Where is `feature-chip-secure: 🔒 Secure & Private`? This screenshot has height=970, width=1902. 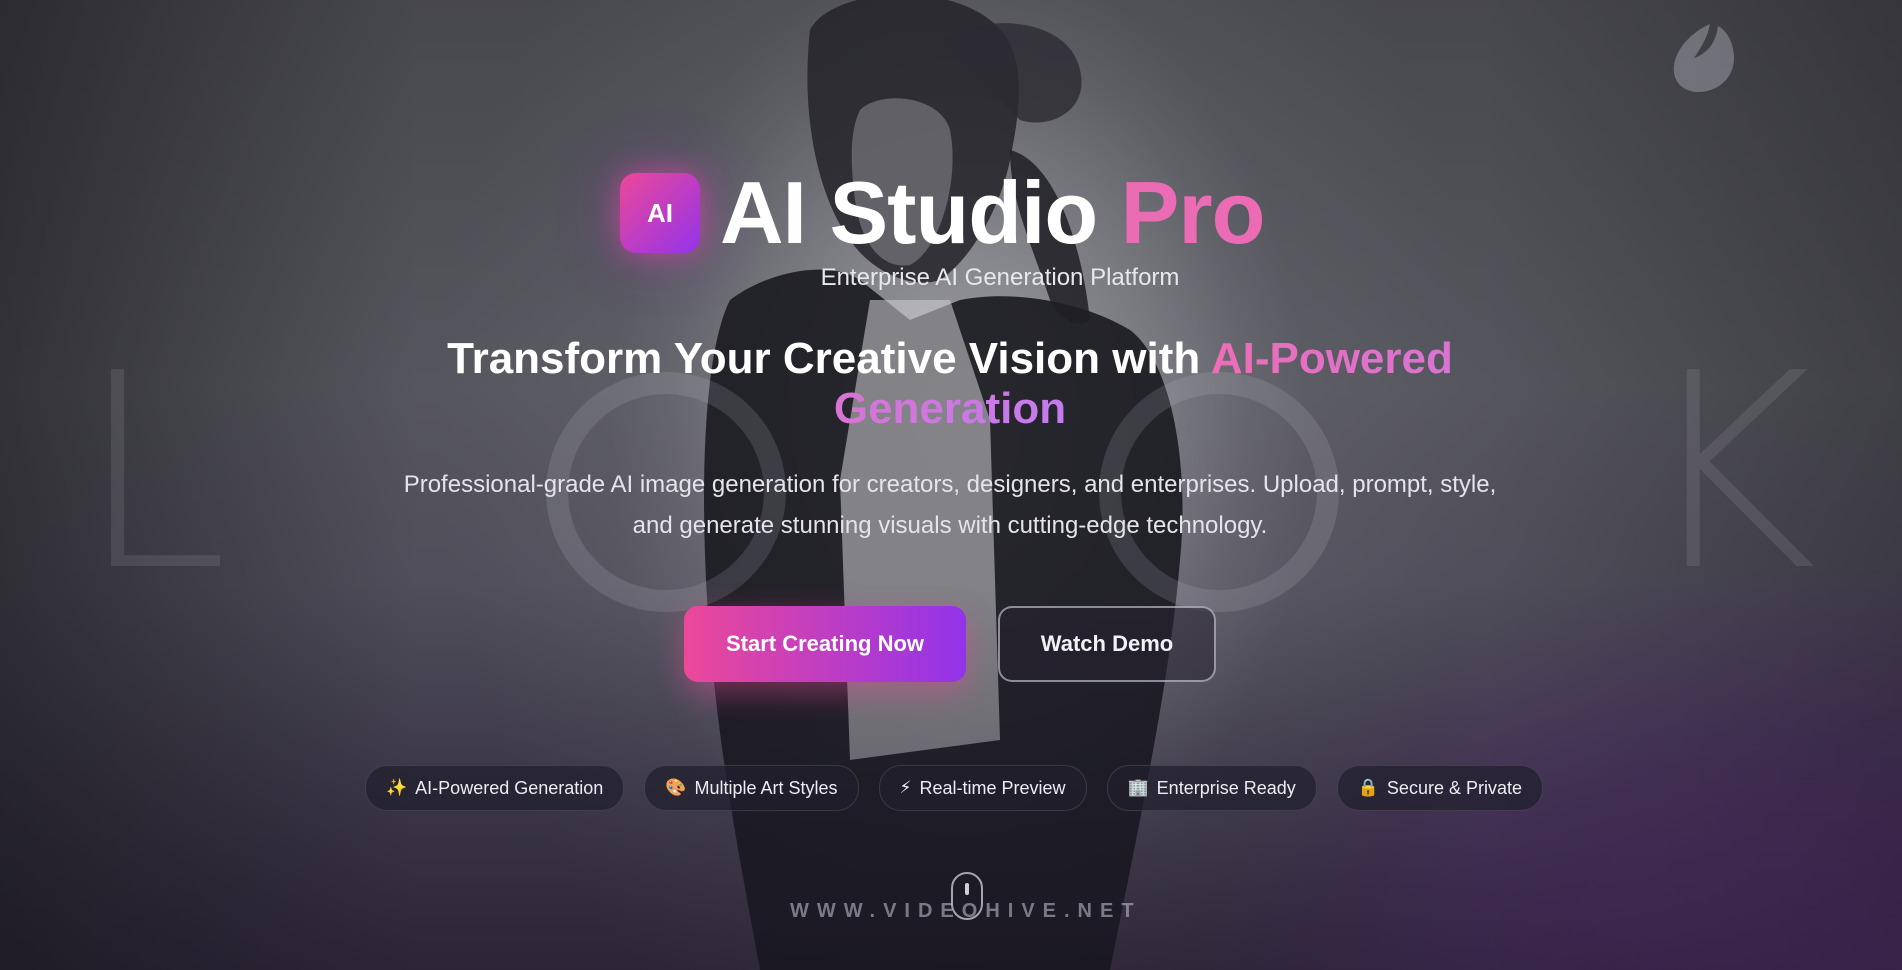
feature-chip-secure: 🔒 Secure & Private is located at coordinates (1439, 788).